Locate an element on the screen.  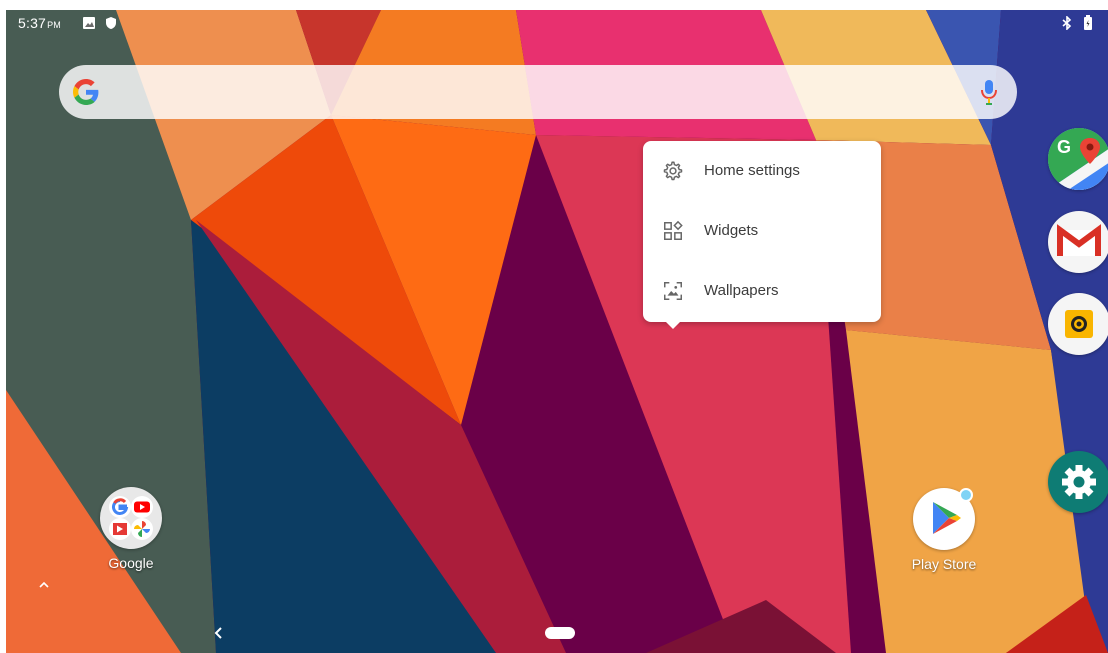
menu-item-label: Home settings is located at coordinates (752, 170).